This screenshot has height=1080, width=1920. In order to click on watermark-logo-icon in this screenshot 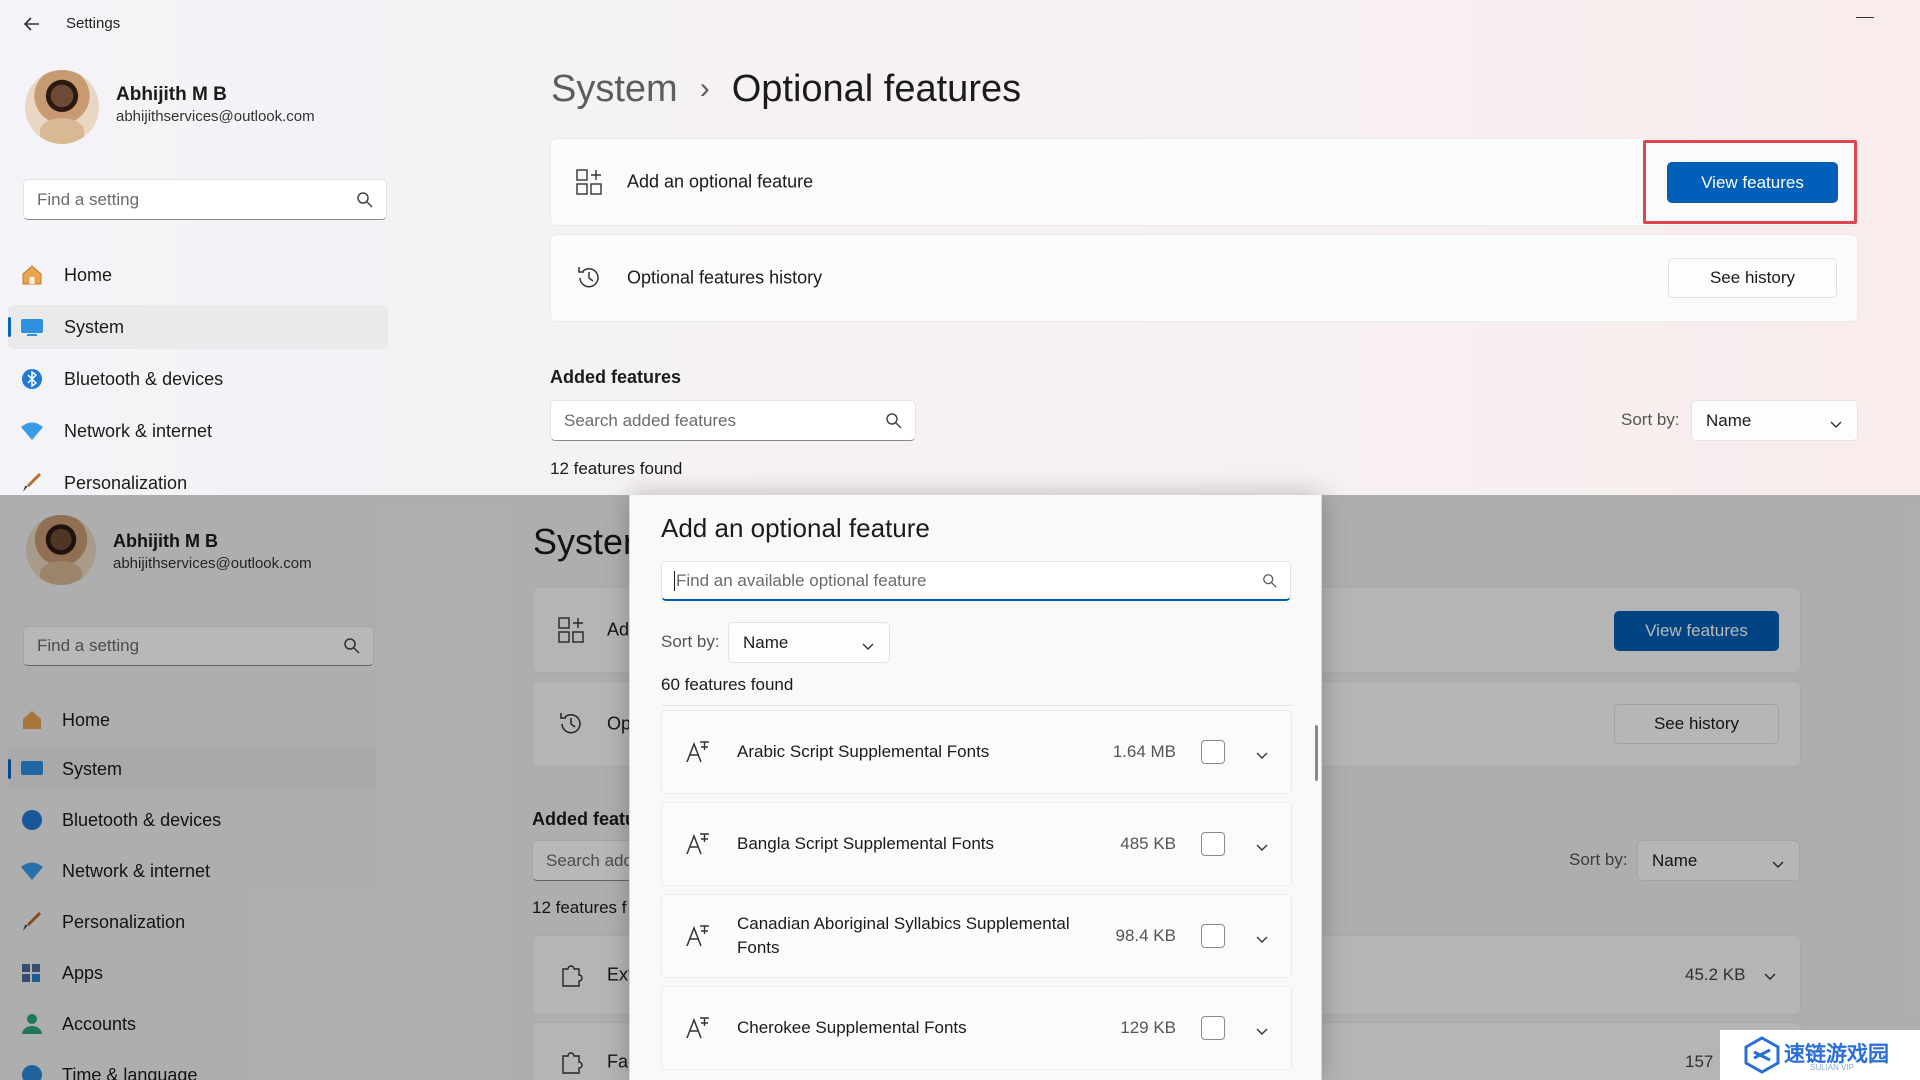, I will do `click(1762, 1055)`.